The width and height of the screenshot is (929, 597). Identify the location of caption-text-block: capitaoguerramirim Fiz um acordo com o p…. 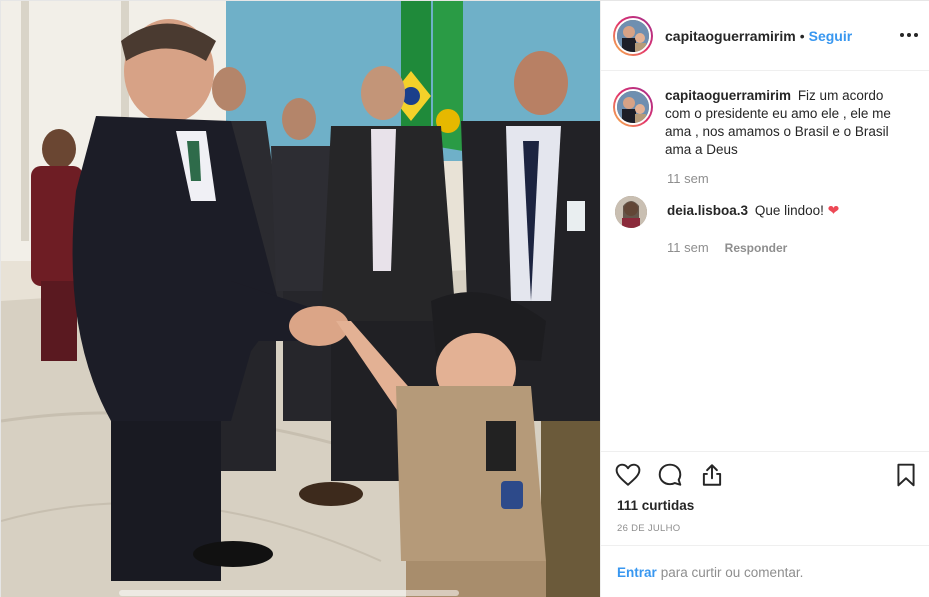
(785, 123).